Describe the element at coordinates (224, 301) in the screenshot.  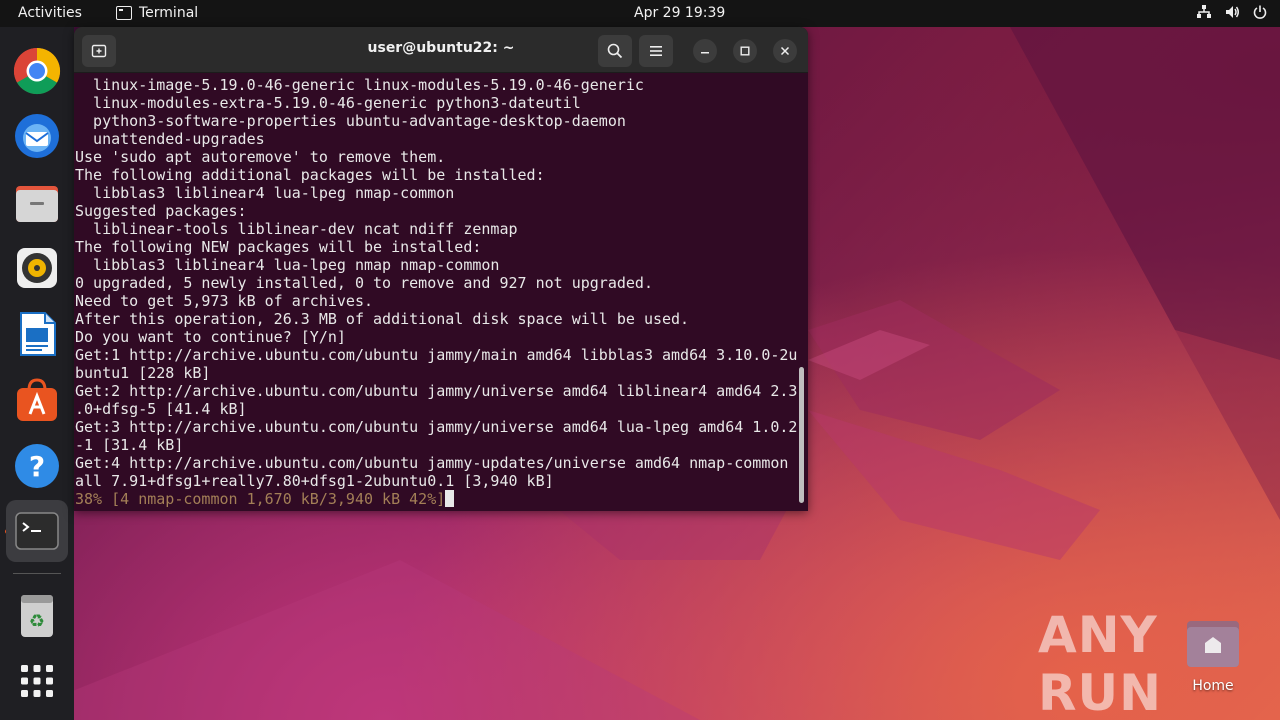
I see `terminal-line: Need to get 5,973 kB of archives.` at that location.